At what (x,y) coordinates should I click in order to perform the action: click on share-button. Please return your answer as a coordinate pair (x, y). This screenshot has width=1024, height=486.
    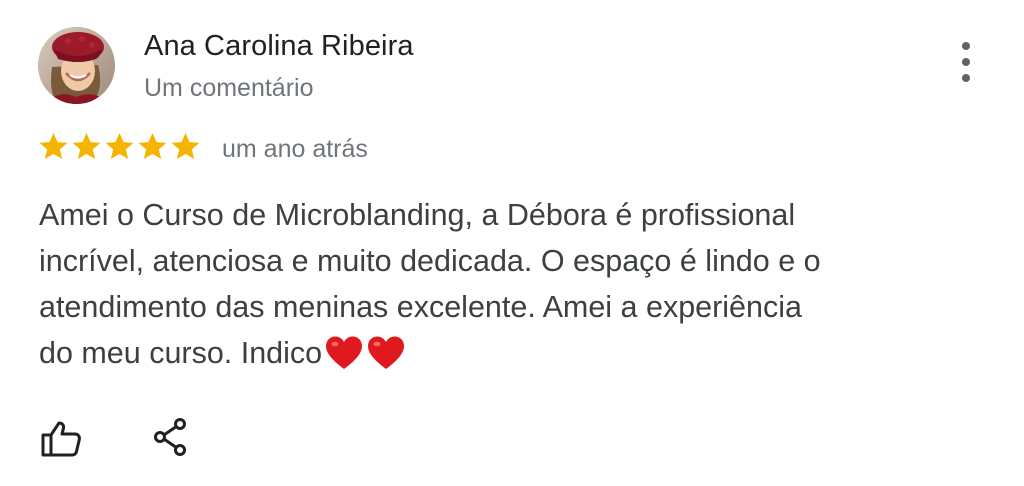
    Looking at the image, I should click on (170, 437).